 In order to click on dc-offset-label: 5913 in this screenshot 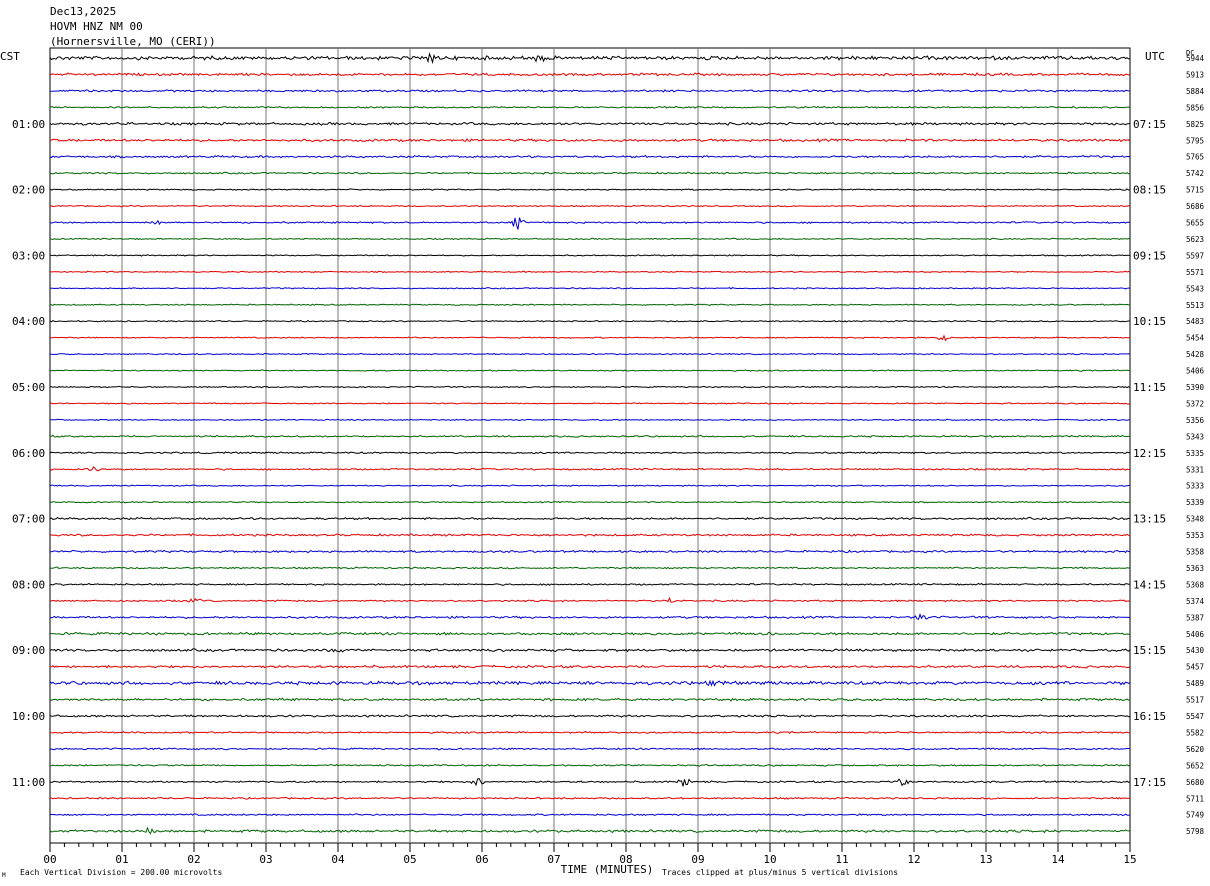, I will do `click(1195, 74)`.